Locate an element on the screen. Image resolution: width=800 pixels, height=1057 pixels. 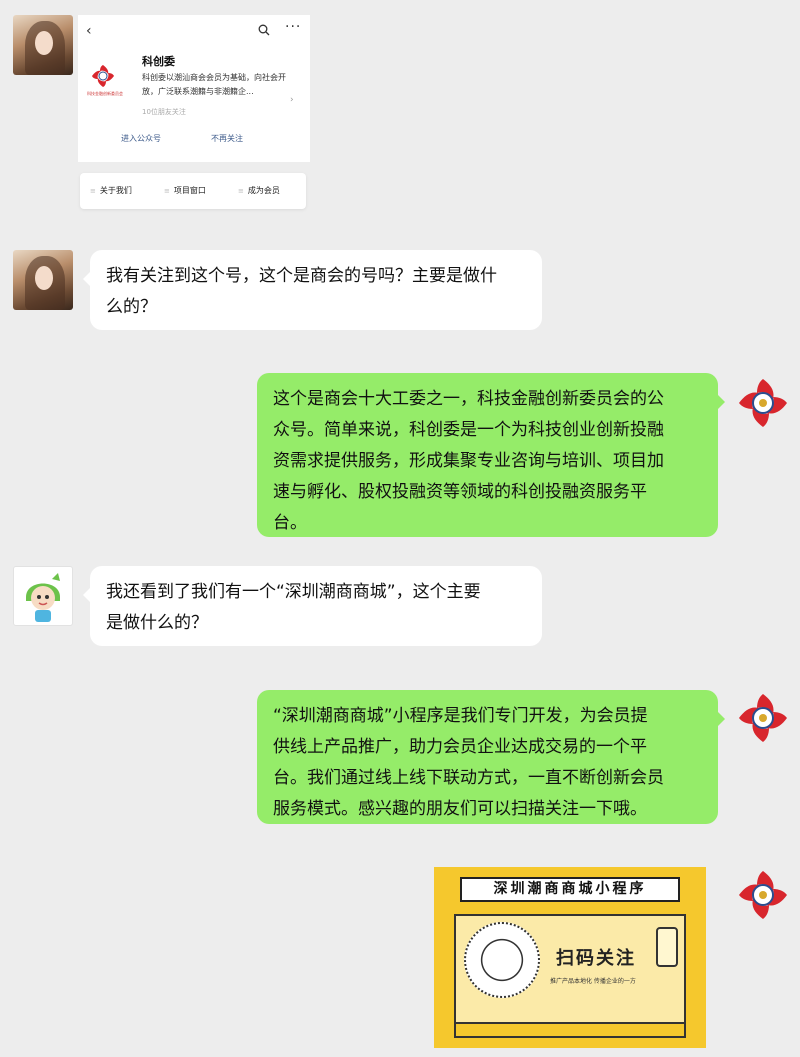
menu-item-membership: 成为会员 is located at coordinates (259, 190).